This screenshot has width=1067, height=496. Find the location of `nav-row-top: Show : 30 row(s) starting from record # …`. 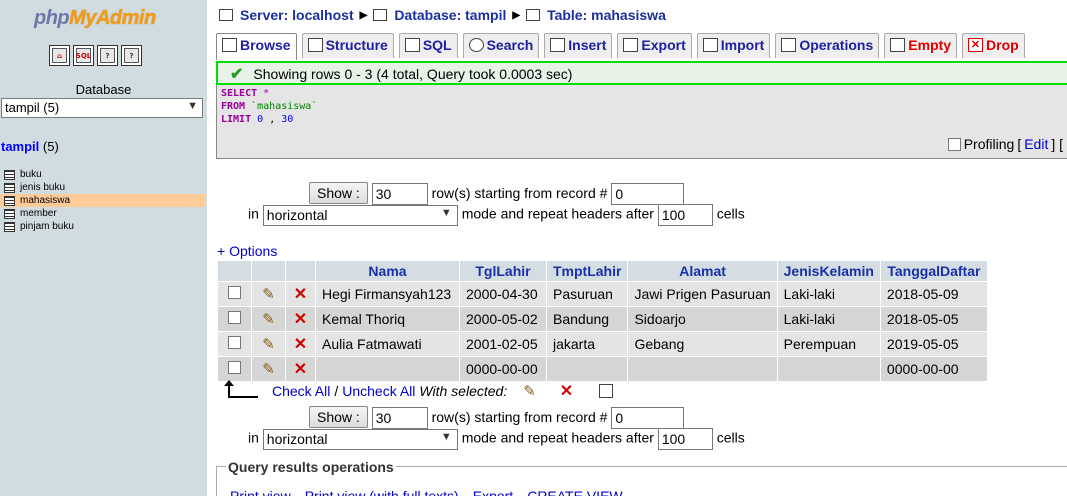

nav-row-top: Show : 30 row(s) starting from record # … is located at coordinates (497, 194).